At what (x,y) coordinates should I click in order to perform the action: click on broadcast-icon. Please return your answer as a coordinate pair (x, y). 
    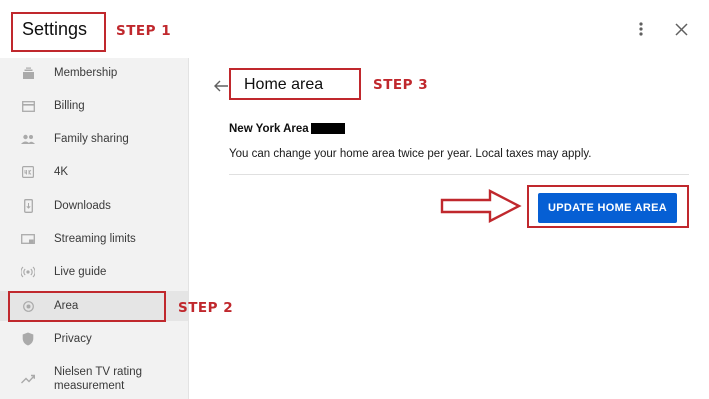
    Looking at the image, I should click on (28, 272).